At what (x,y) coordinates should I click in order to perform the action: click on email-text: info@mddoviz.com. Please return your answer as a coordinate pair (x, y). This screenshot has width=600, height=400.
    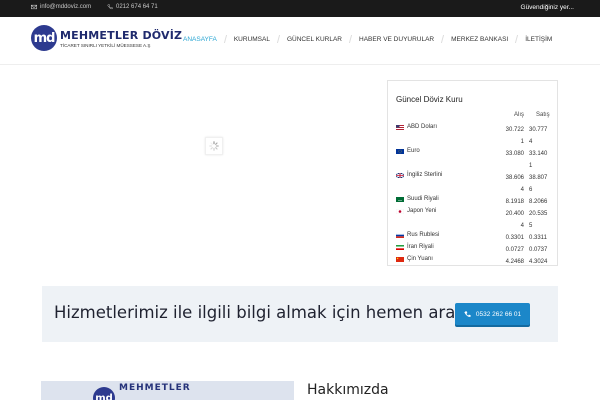
    Looking at the image, I should click on (66, 7).